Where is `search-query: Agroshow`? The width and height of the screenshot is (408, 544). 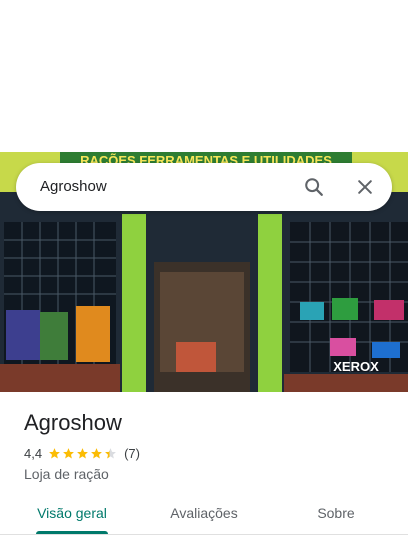 search-query: Agroshow is located at coordinates (73, 187).